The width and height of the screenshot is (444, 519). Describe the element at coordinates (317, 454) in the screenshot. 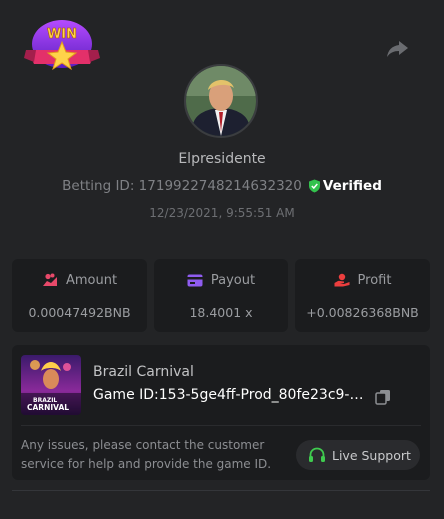

I see `headset-icon` at that location.